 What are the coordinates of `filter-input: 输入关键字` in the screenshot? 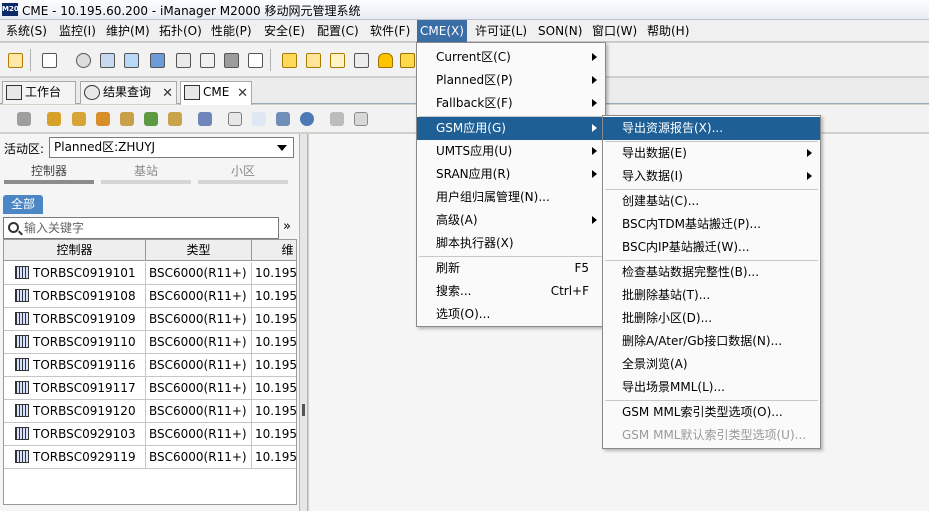 It's located at (141, 228).